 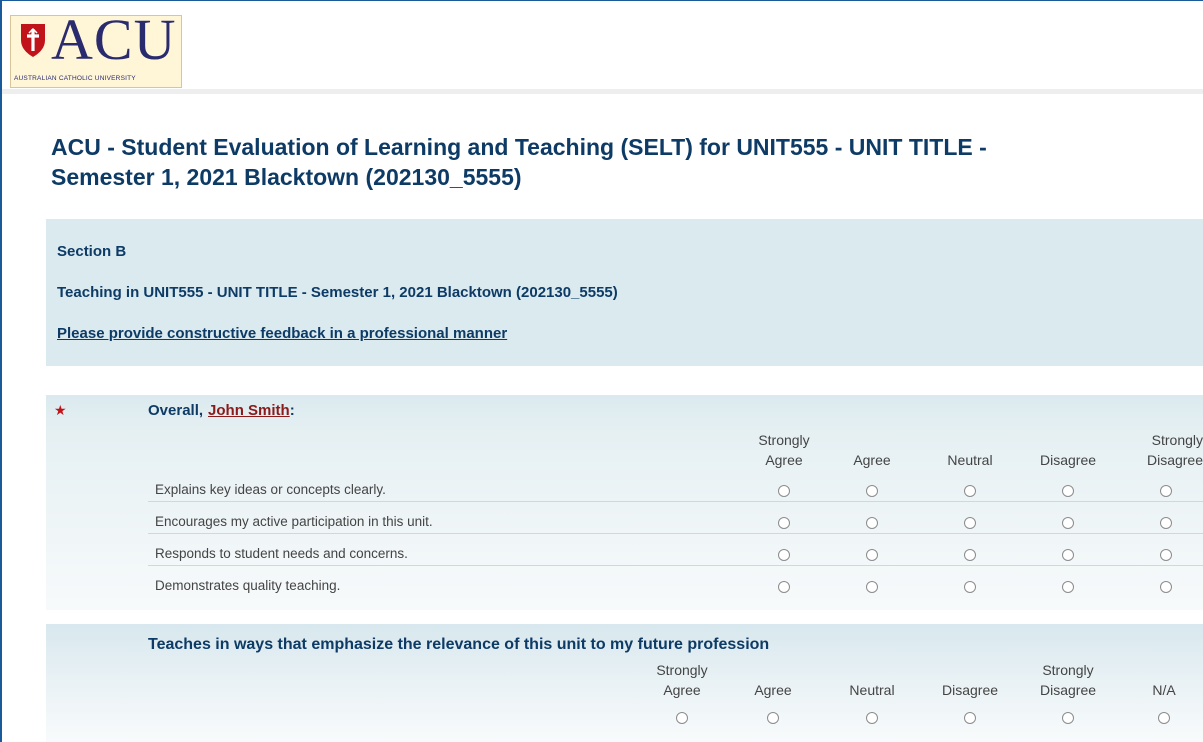 I want to click on question-heading: Overall, John Smith:, so click(x=221, y=410).